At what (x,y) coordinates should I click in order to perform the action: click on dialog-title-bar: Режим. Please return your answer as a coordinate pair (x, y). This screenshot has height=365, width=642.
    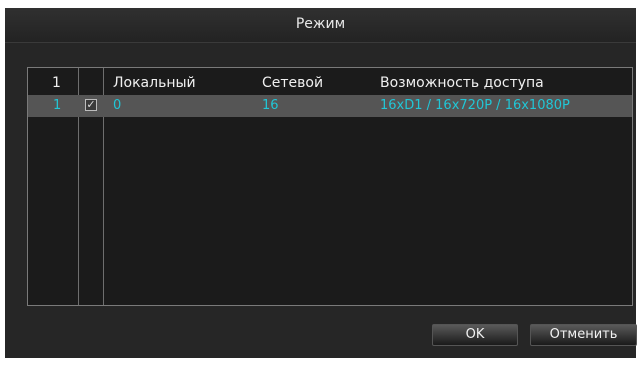
    Looking at the image, I should click on (320, 25).